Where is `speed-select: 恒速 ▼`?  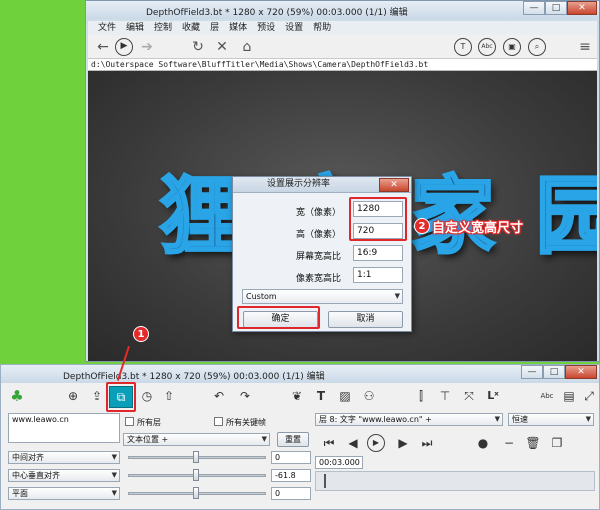
speed-select: 恒速 ▼ is located at coordinates (551, 419).